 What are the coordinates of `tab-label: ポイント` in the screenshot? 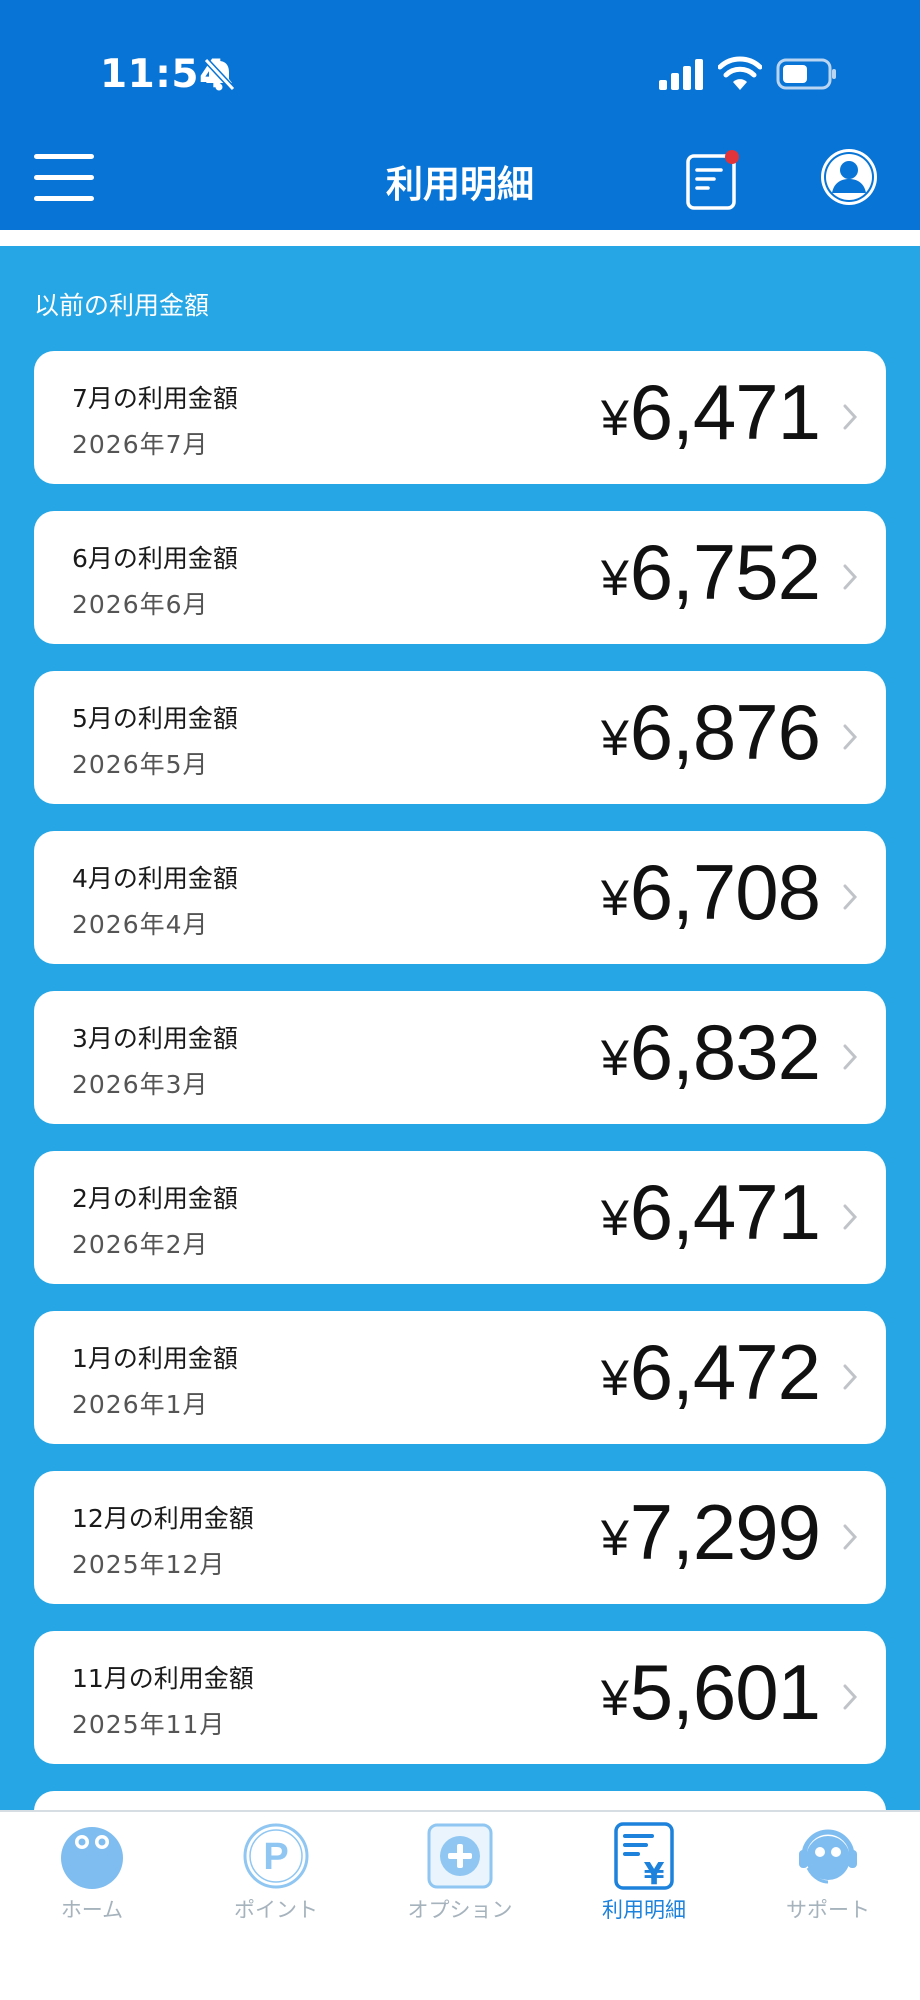 It's located at (276, 1910).